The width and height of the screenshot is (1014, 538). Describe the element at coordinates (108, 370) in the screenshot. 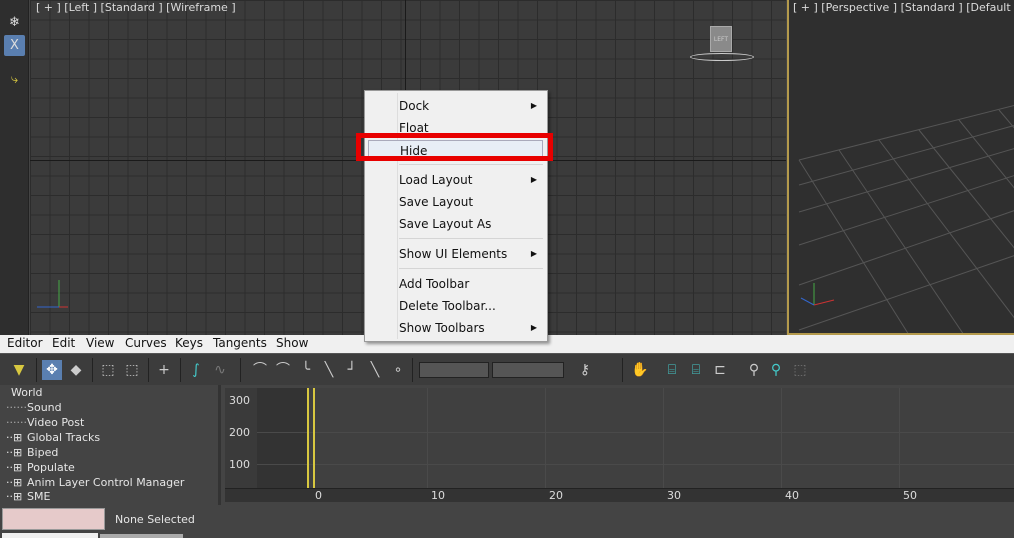

I see `region-select-icon: ⬚` at that location.